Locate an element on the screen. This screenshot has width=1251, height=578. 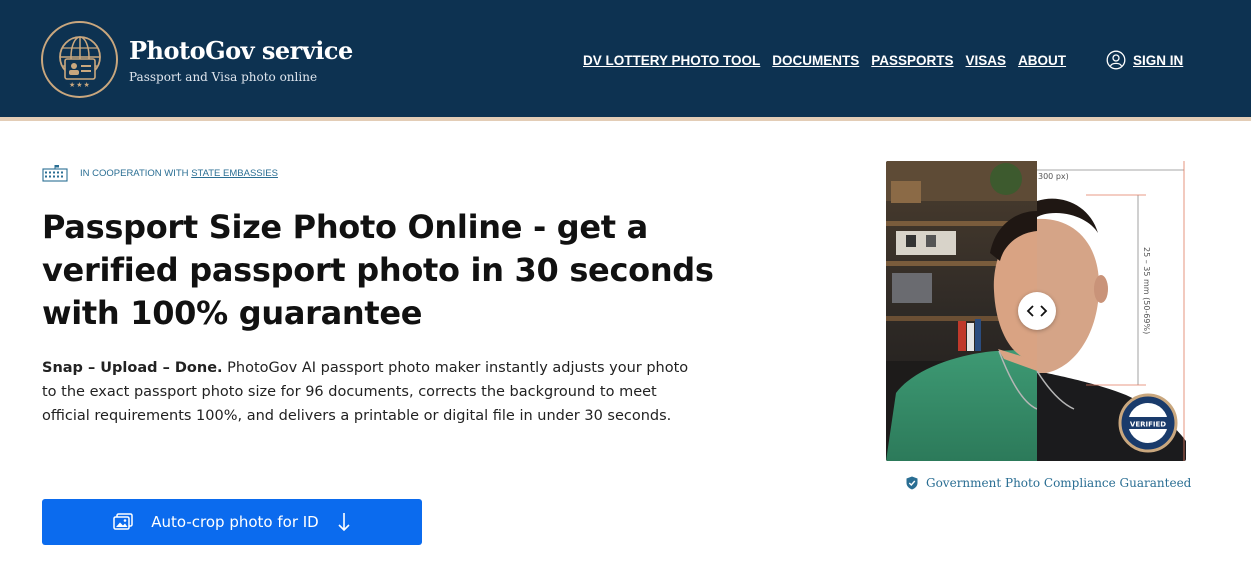
logo-stars: ★★★ is located at coordinates (80, 85).